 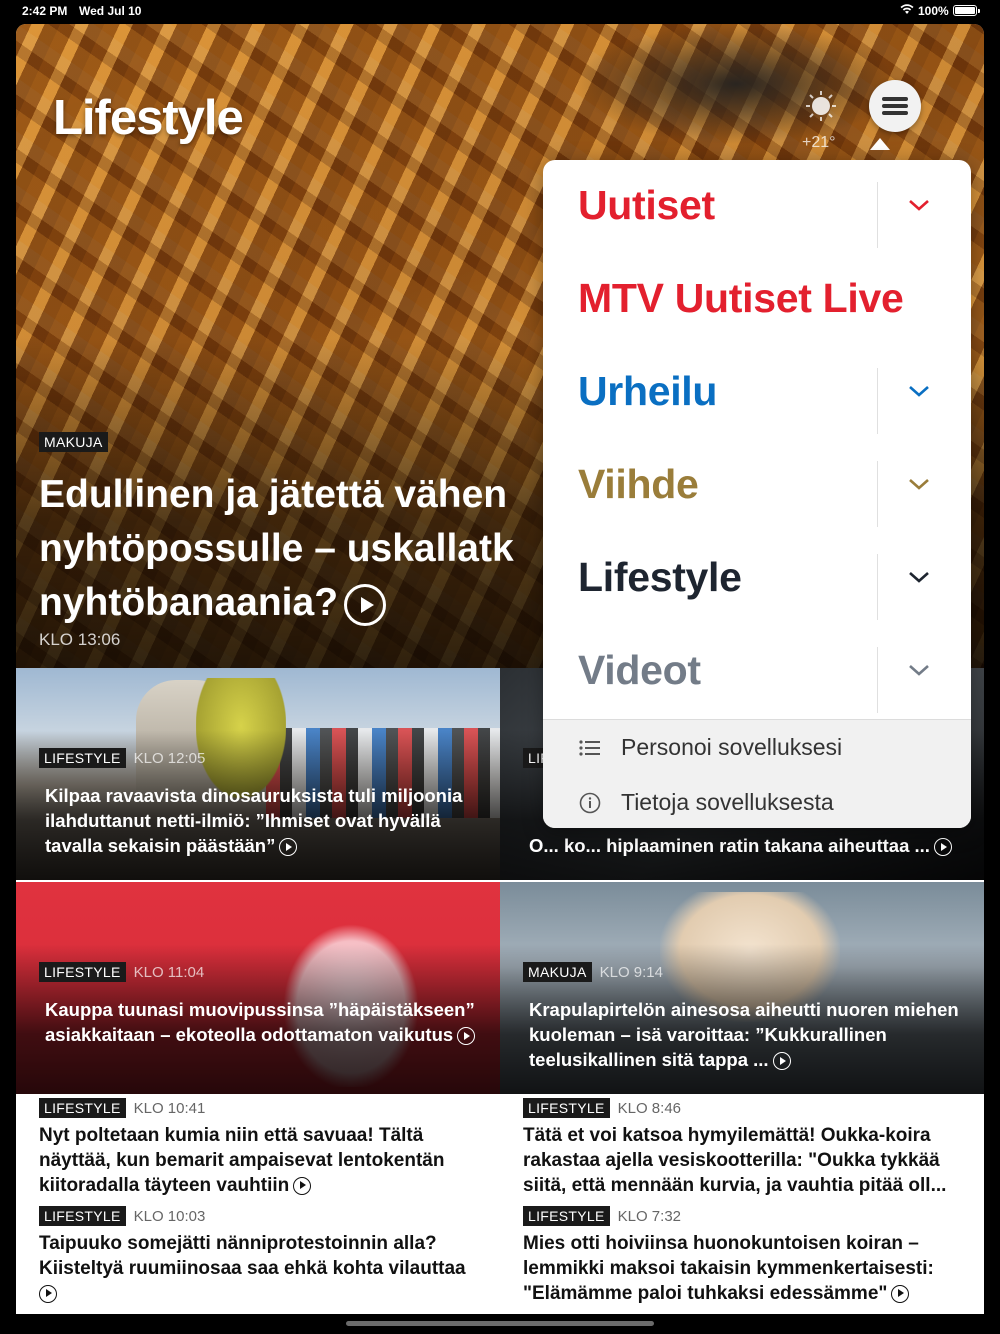 What do you see at coordinates (590, 748) in the screenshot?
I see `list-icon` at bounding box center [590, 748].